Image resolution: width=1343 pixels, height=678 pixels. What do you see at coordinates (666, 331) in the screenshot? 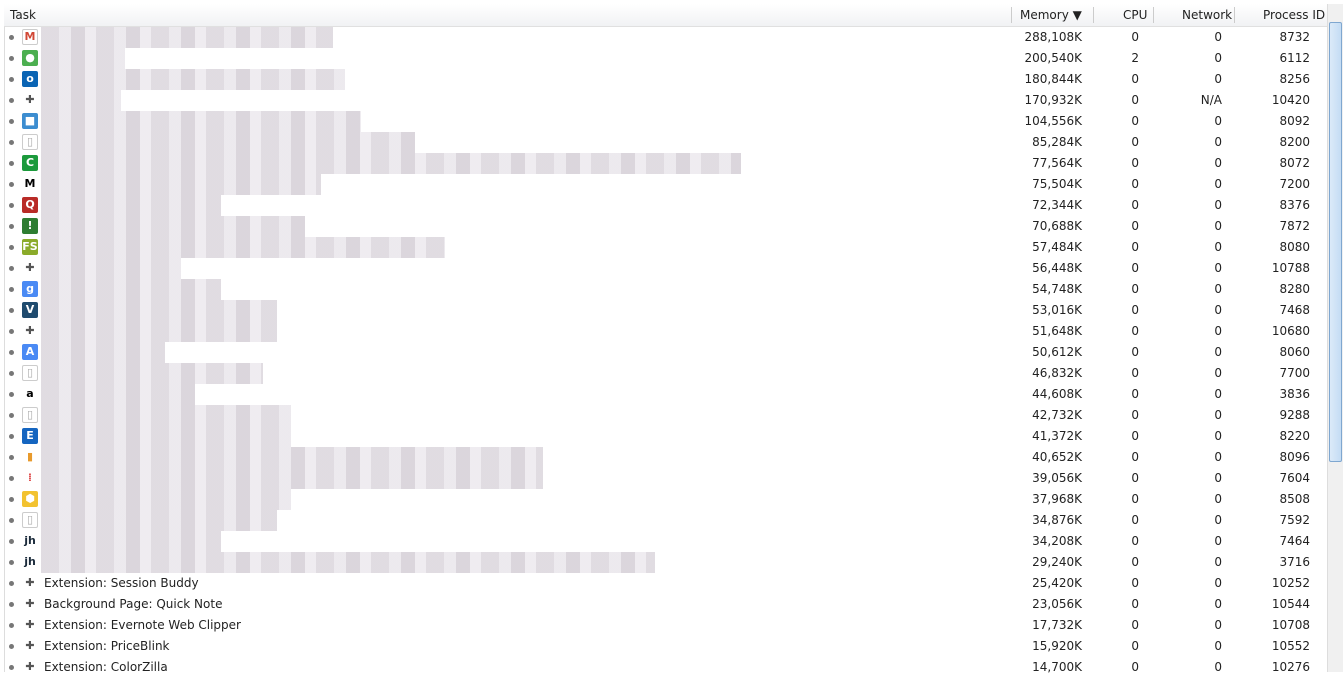
I see `table-row: ✚ 51,648K 0 0 10680` at bounding box center [666, 331].